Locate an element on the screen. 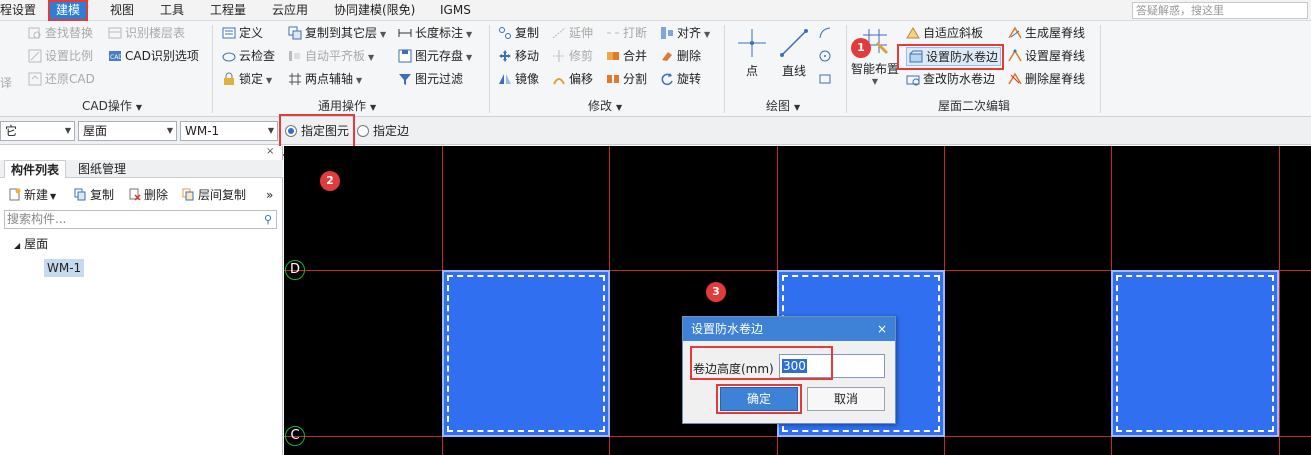 The height and width of the screenshot is (455, 1311). set-waterproof-edge-button: 设置防水卷边 is located at coordinates (954, 56).